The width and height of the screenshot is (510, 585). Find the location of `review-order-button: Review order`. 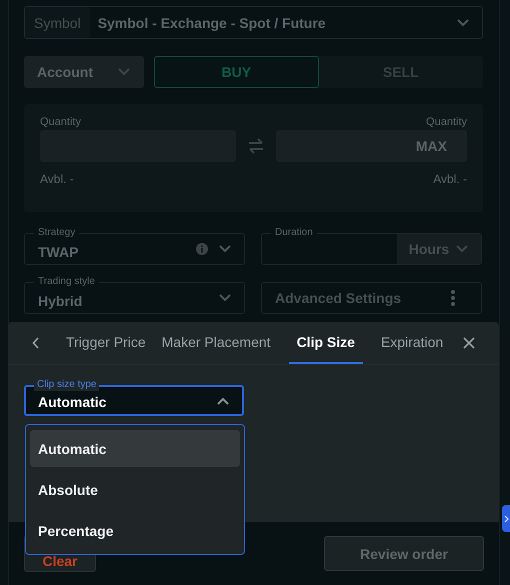

review-order-button: Review order is located at coordinates (404, 553).